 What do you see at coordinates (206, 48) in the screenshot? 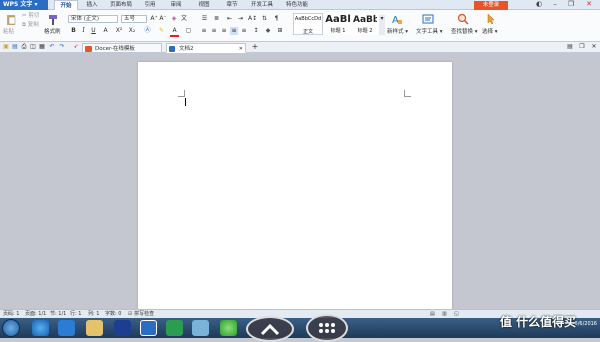
I see `doc-tab-document2: 文档2 ✕` at bounding box center [206, 48].